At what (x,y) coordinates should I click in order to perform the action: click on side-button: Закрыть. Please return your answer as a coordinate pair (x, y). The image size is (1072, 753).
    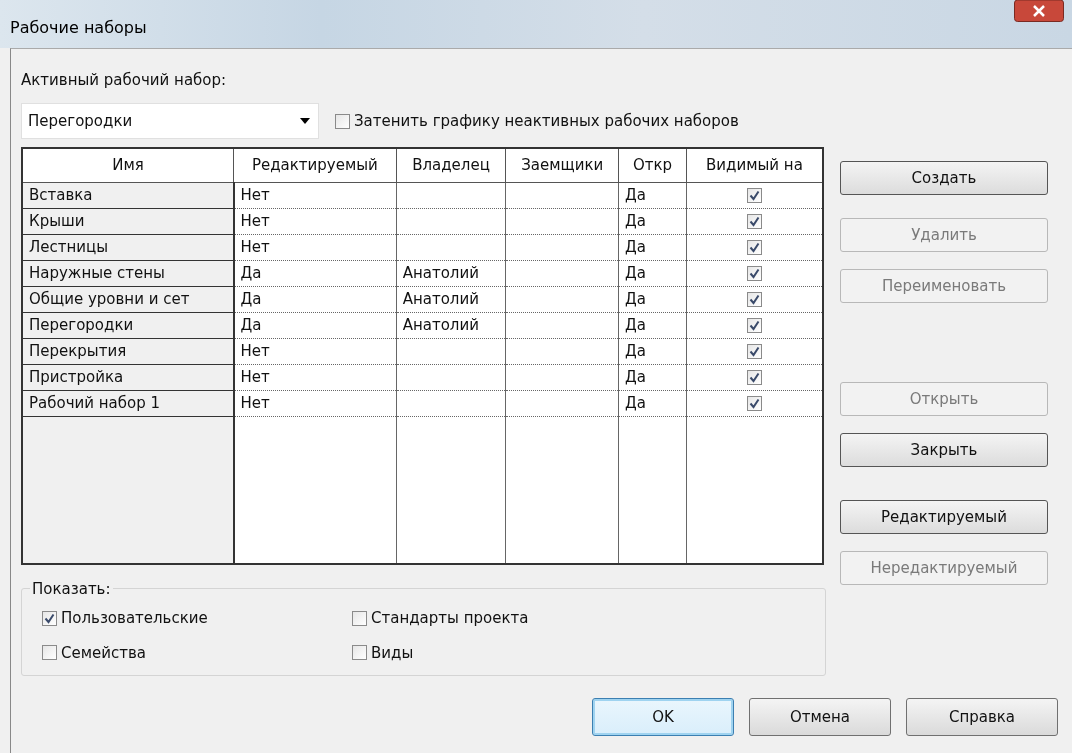
    Looking at the image, I should click on (944, 450).